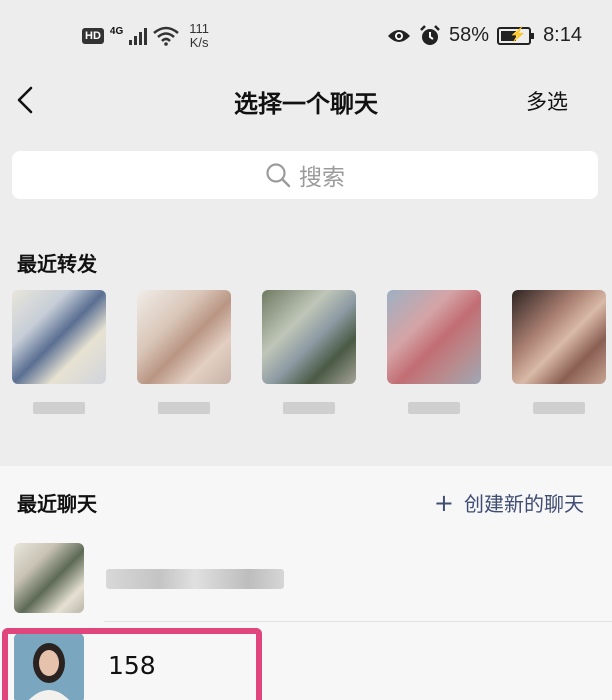 This screenshot has height=700, width=612. I want to click on charging-icon: ⚡, so click(518, 33).